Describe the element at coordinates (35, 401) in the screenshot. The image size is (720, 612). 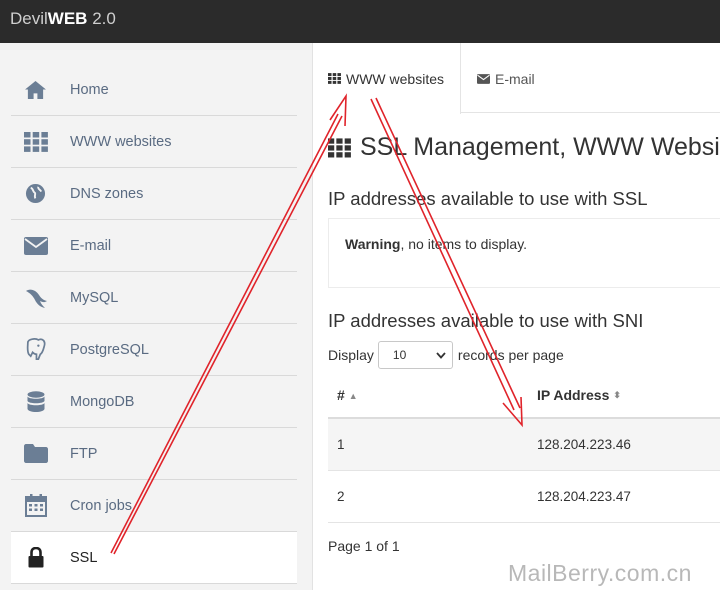
I see `database-icon` at that location.